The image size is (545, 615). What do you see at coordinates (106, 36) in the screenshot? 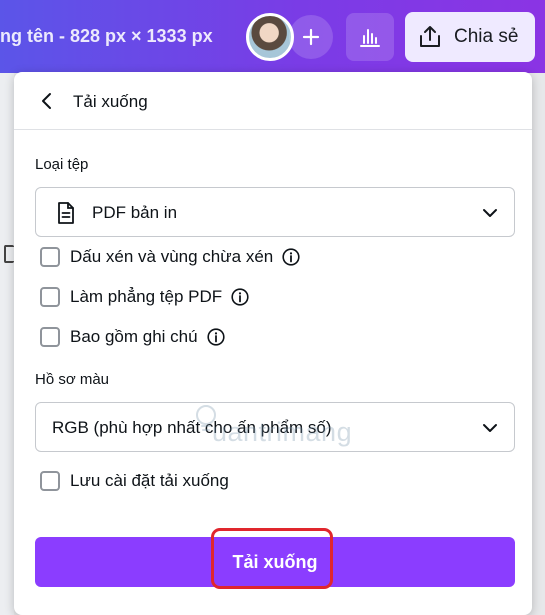
I see `document-title: ng tên - 828 px × 1333 px` at bounding box center [106, 36].